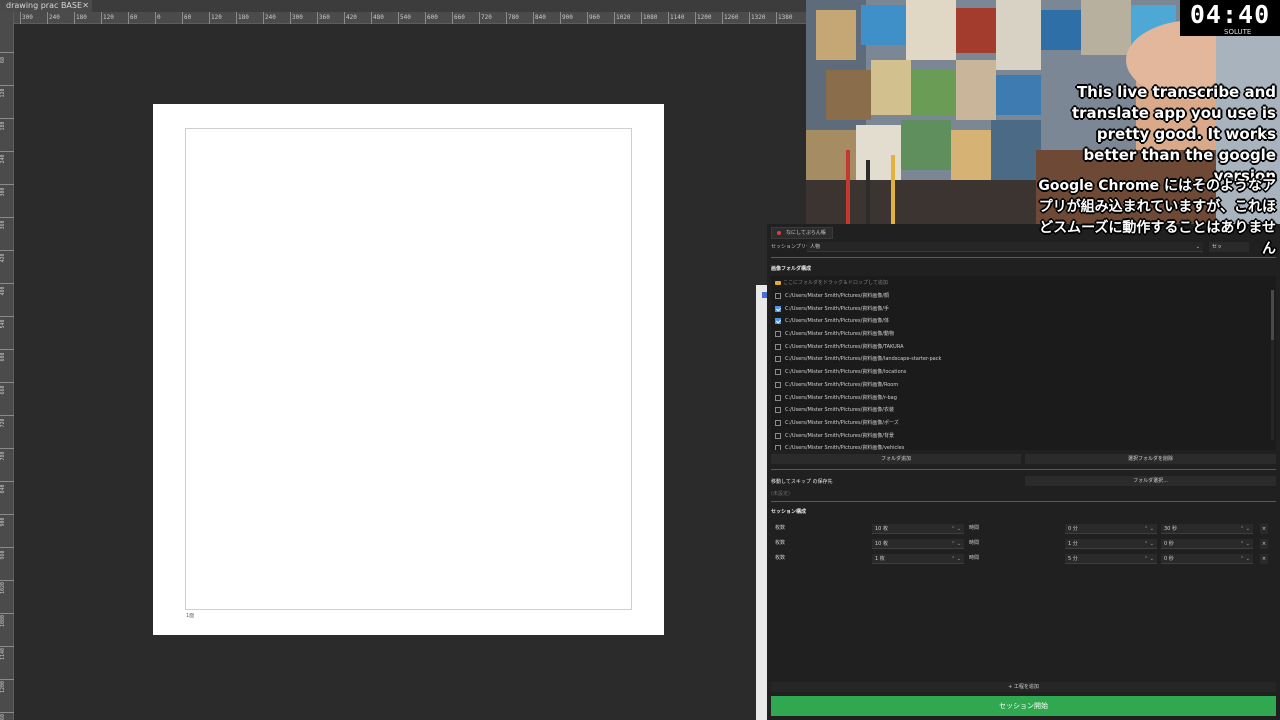 The width and height of the screenshot is (1280, 720). I want to click on ruler-tick-label: 960, so click(3, 555).